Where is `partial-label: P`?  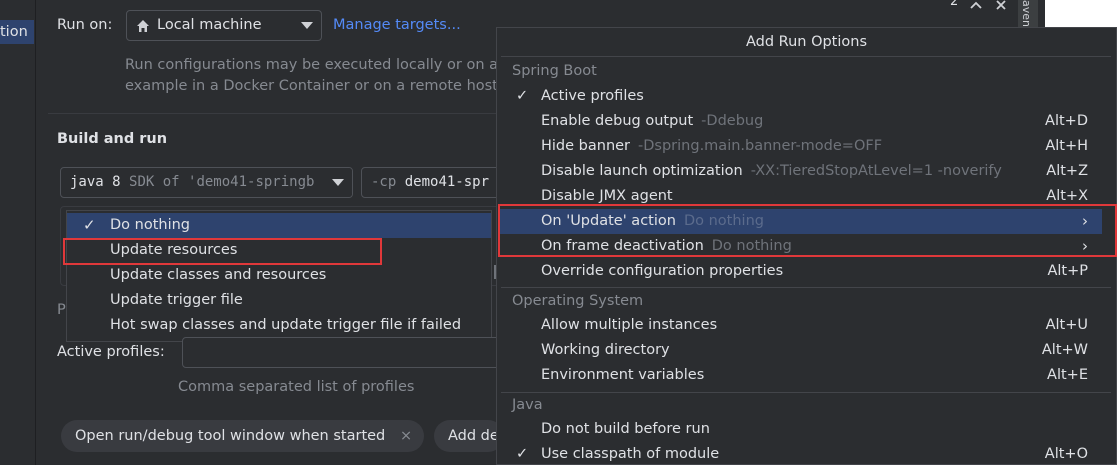 partial-label: P is located at coordinates (61, 310).